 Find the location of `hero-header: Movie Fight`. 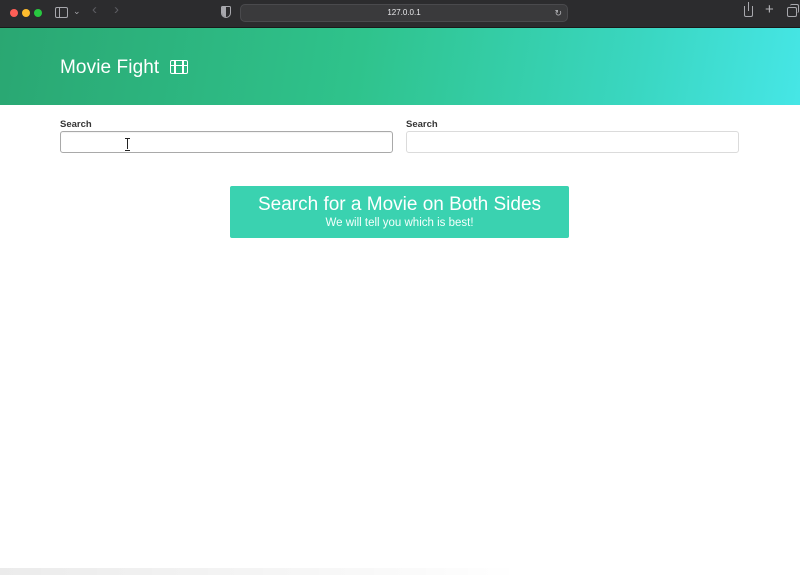

hero-header: Movie Fight is located at coordinates (400, 66).